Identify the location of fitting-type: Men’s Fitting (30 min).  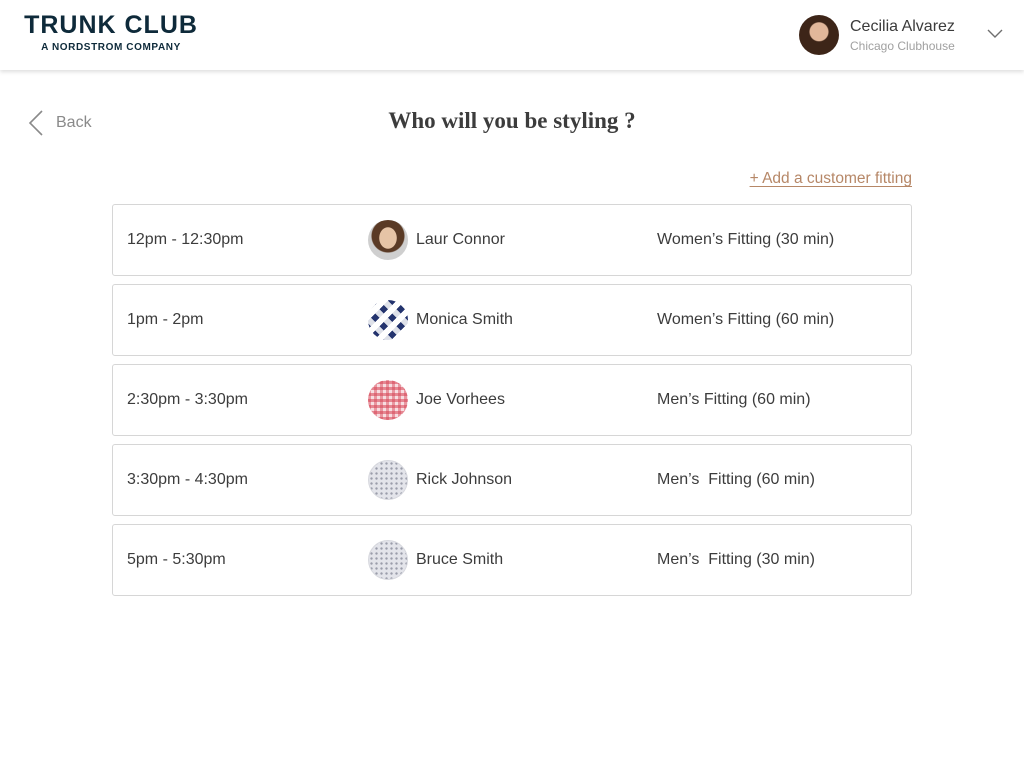
(736, 559).